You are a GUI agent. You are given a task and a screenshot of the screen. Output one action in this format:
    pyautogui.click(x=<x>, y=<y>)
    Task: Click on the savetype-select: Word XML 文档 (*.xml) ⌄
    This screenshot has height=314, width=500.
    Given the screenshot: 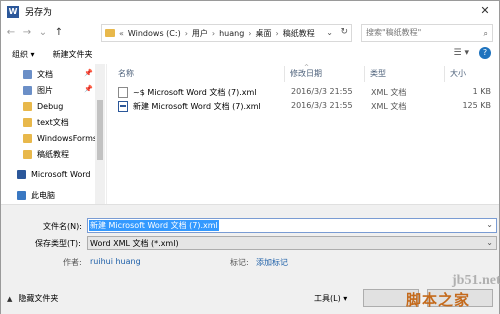 What is the action you would take?
    pyautogui.click(x=292, y=243)
    